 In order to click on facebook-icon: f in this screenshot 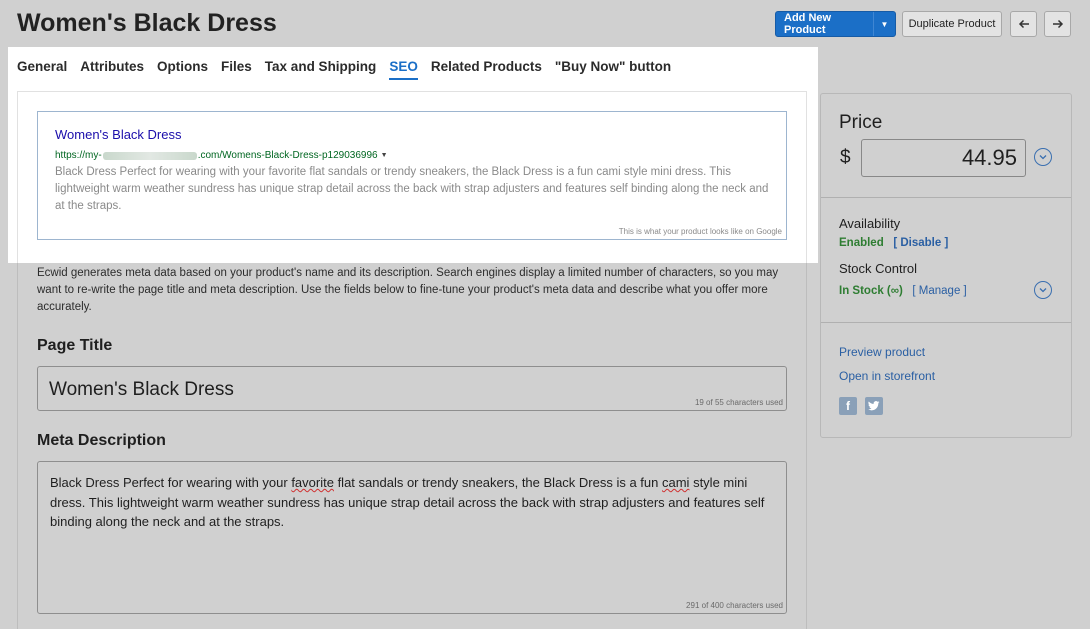, I will do `click(848, 406)`.